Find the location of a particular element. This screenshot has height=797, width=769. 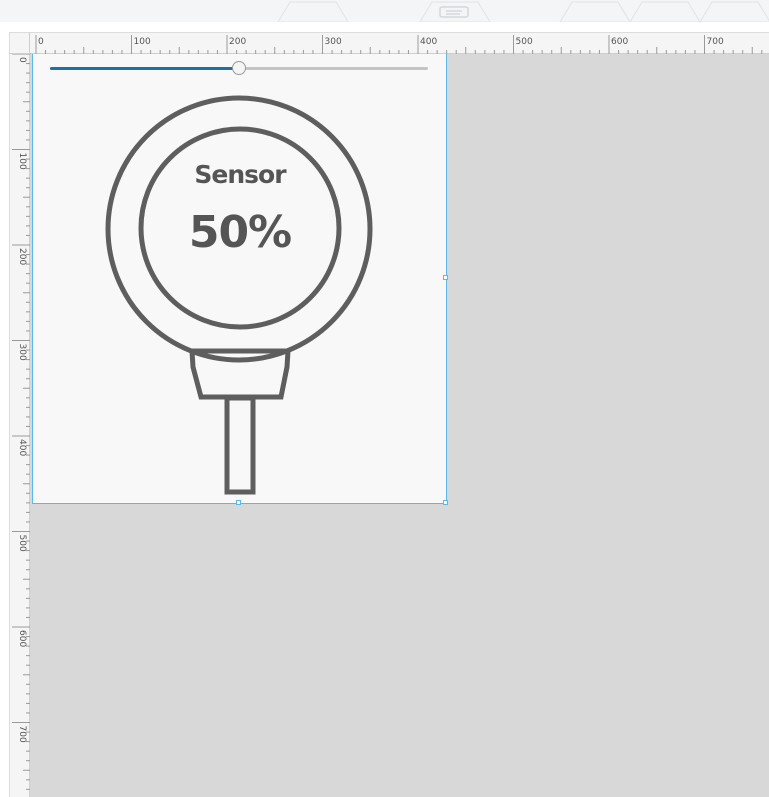

resize-handle-bottom is located at coordinates (238, 502).